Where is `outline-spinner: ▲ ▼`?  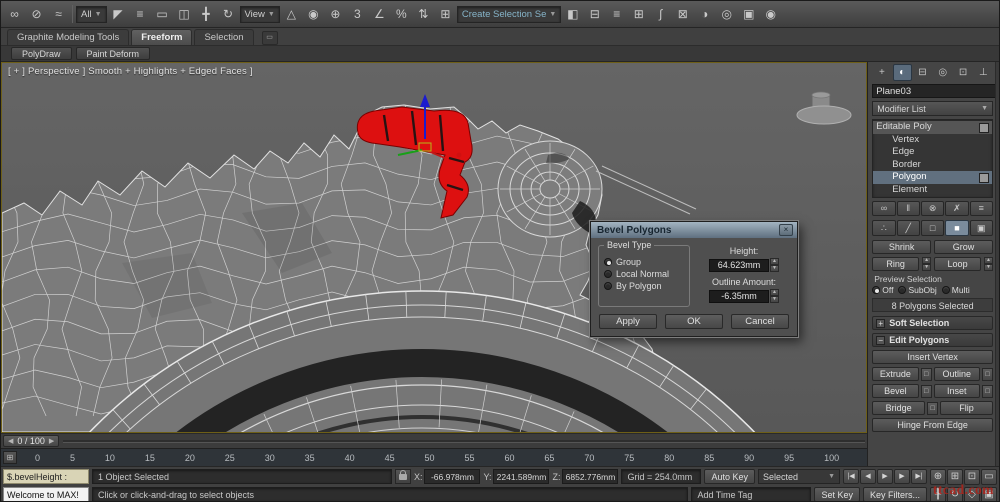 outline-spinner: ▲ ▼ is located at coordinates (774, 296).